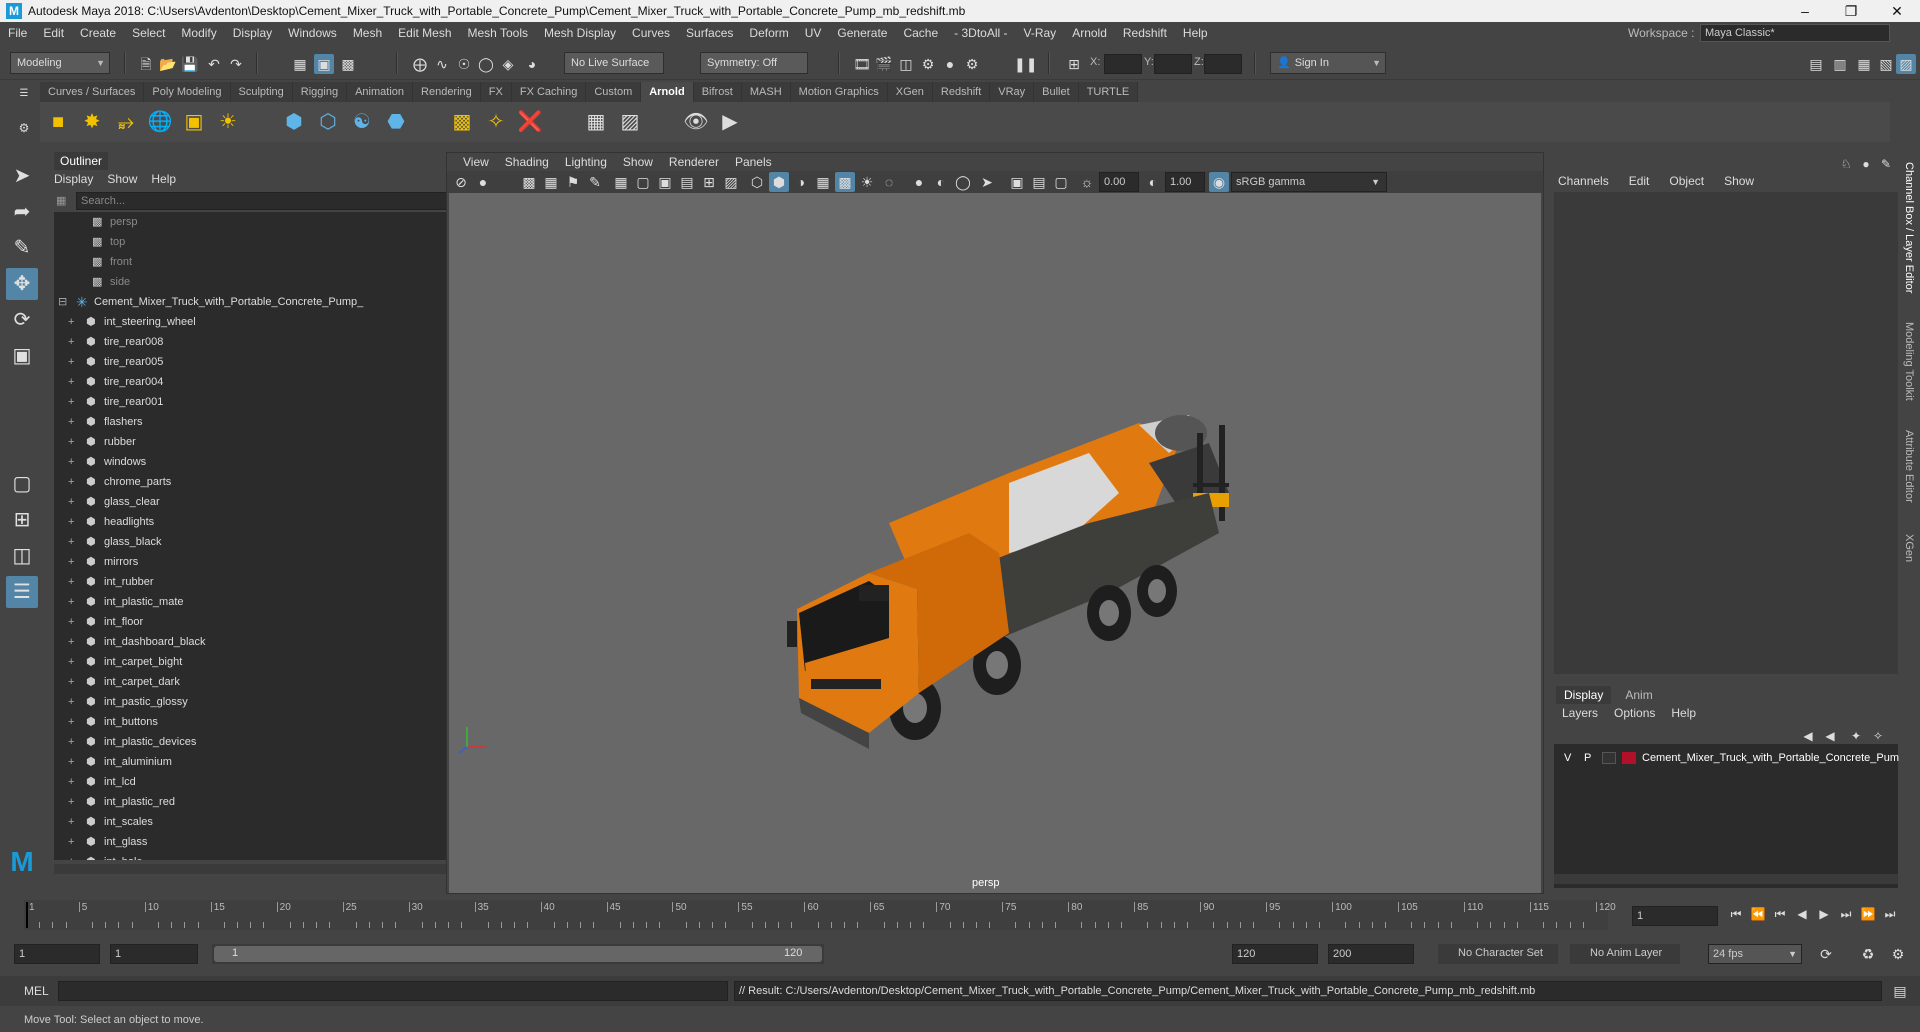 The height and width of the screenshot is (1032, 1920). What do you see at coordinates (462, 122) in the screenshot?
I see `flush-texture-cache-icon: ▩` at bounding box center [462, 122].